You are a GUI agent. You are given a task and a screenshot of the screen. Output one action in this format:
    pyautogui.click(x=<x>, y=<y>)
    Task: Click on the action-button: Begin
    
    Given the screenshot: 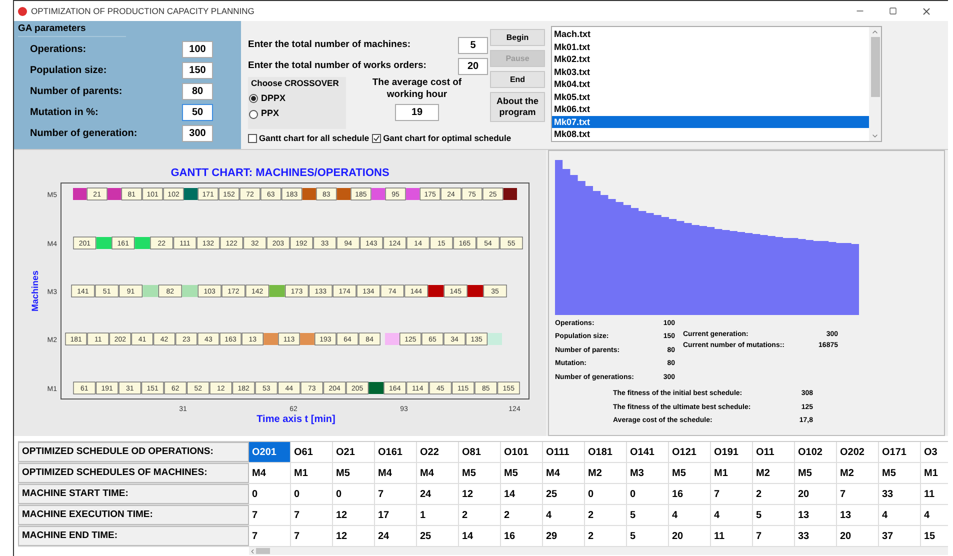 What is the action you would take?
    pyautogui.click(x=517, y=37)
    